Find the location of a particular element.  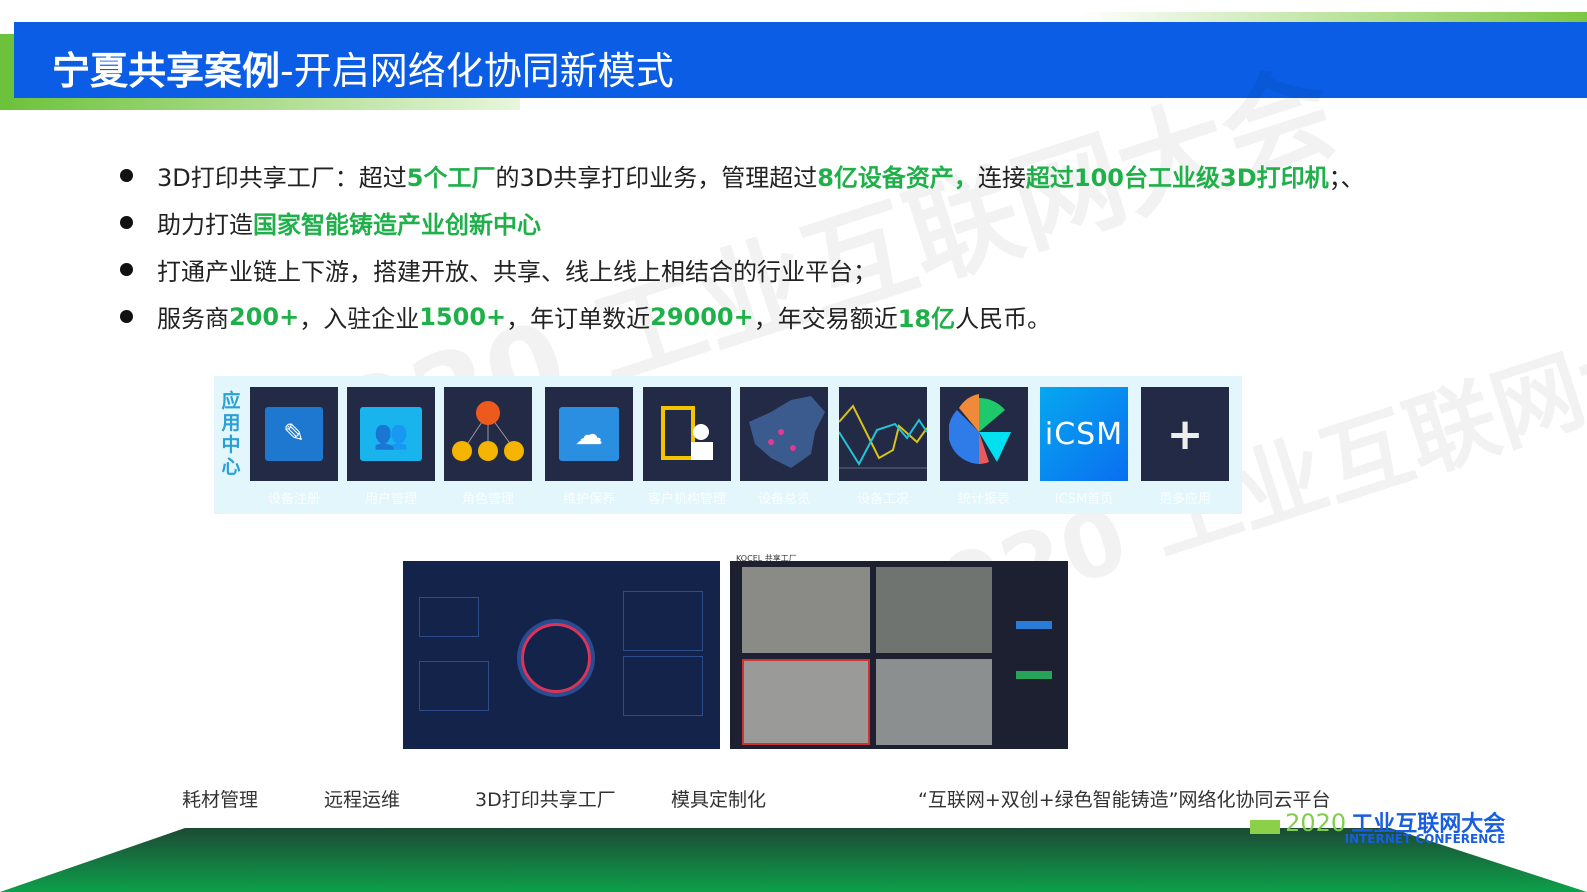

icsm-text: iCSM is located at coordinates (1084, 434).